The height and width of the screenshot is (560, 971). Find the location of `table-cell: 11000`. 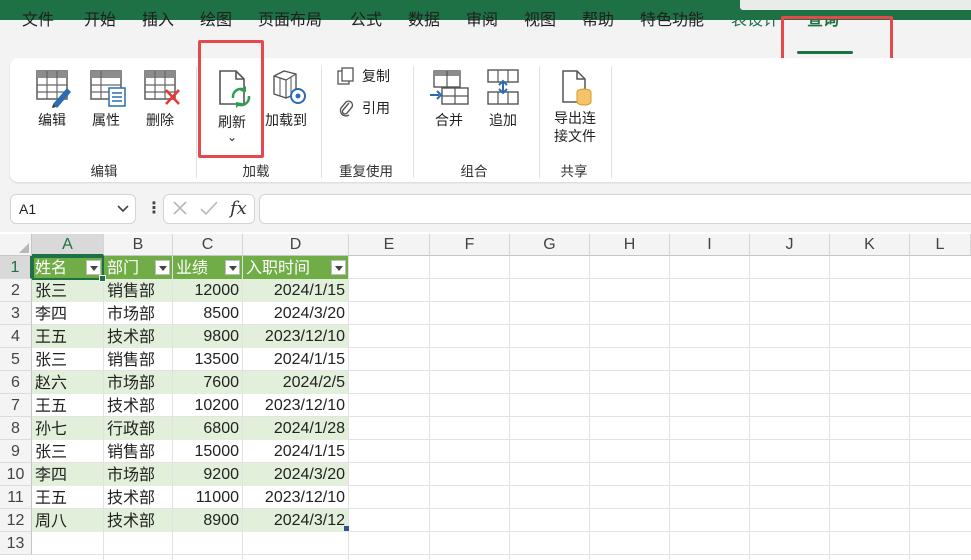

table-cell: 11000 is located at coordinates (207, 497).